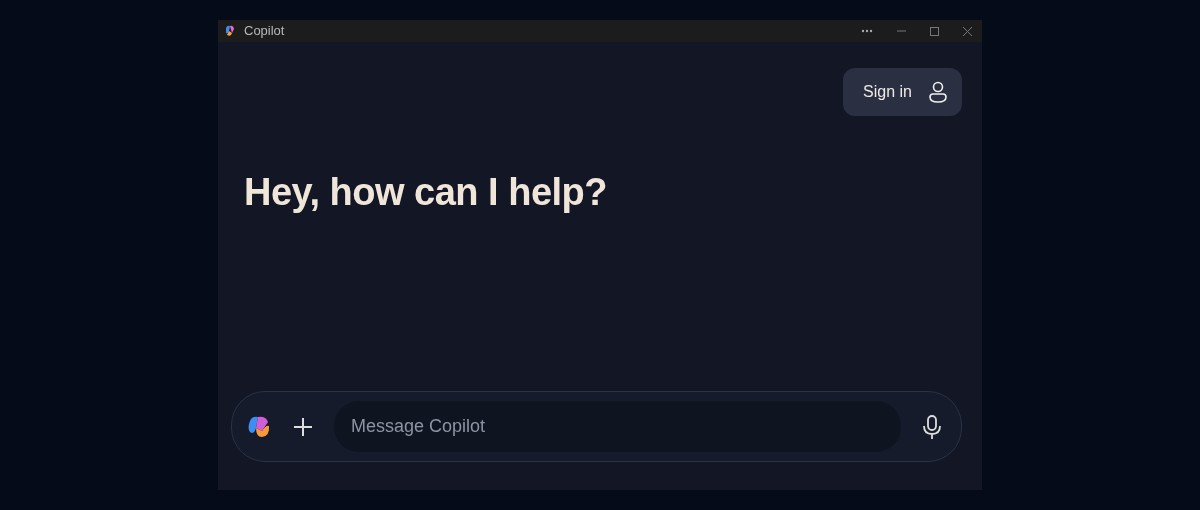 This screenshot has width=1200, height=510. I want to click on plus-icon, so click(303, 426).